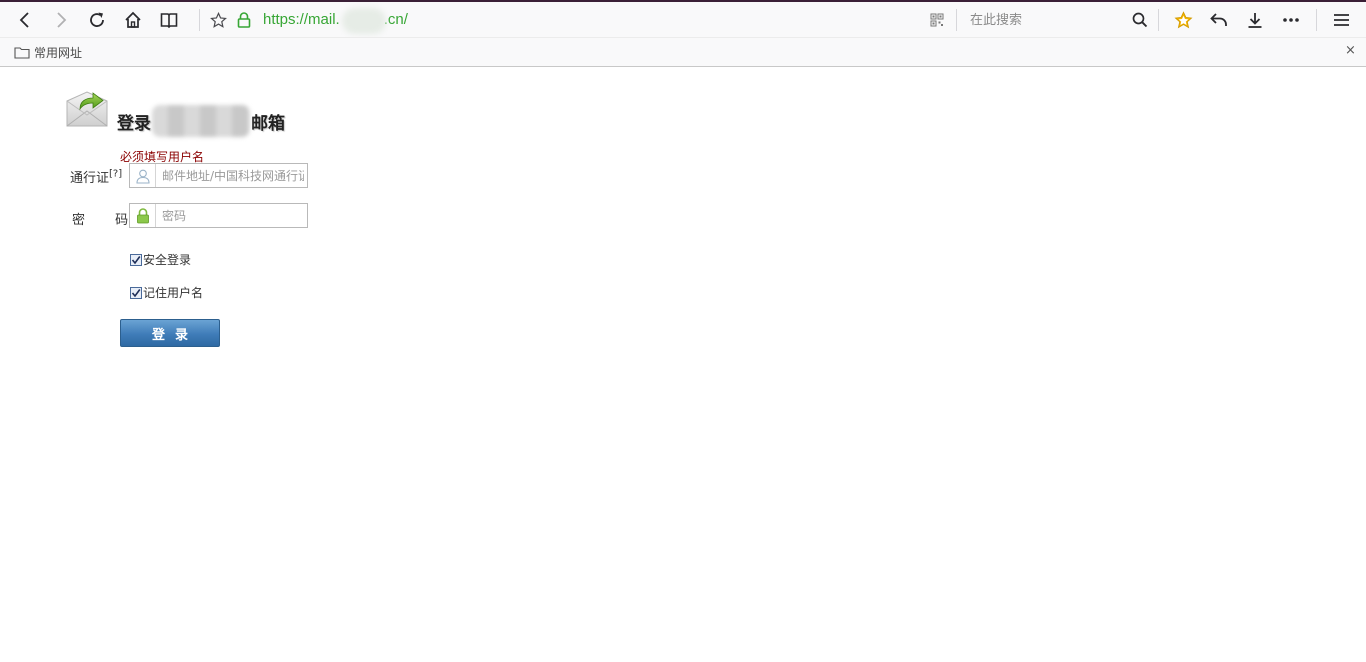 The height and width of the screenshot is (662, 1366). I want to click on forward-button, so click(61, 20).